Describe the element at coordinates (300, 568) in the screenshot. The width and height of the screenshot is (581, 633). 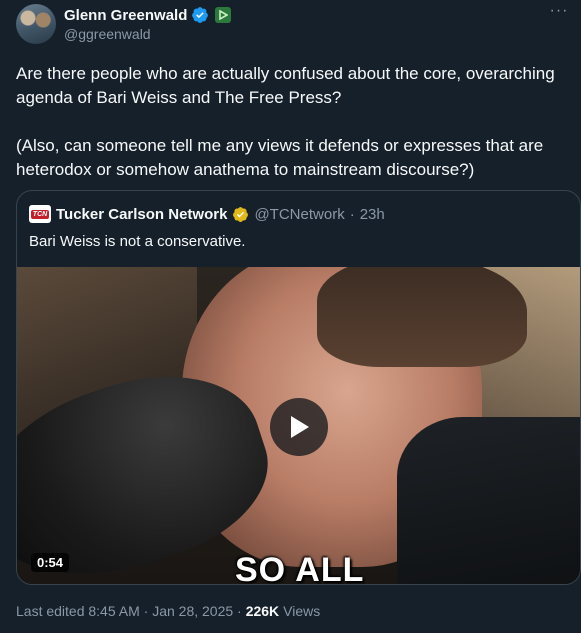
I see `video-caption: SO ALL` at that location.